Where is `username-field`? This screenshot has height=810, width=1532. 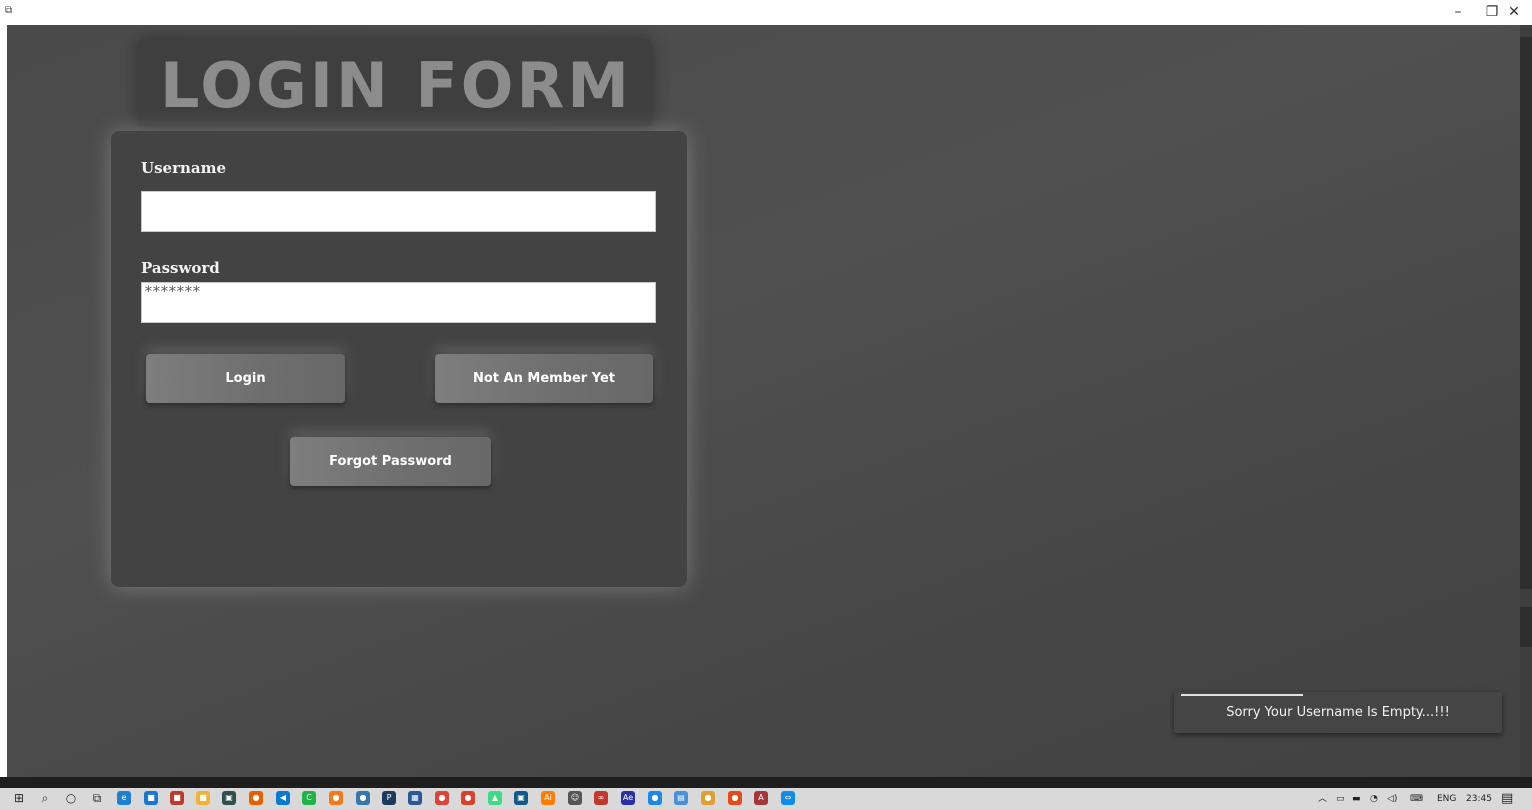
username-field is located at coordinates (398, 211).